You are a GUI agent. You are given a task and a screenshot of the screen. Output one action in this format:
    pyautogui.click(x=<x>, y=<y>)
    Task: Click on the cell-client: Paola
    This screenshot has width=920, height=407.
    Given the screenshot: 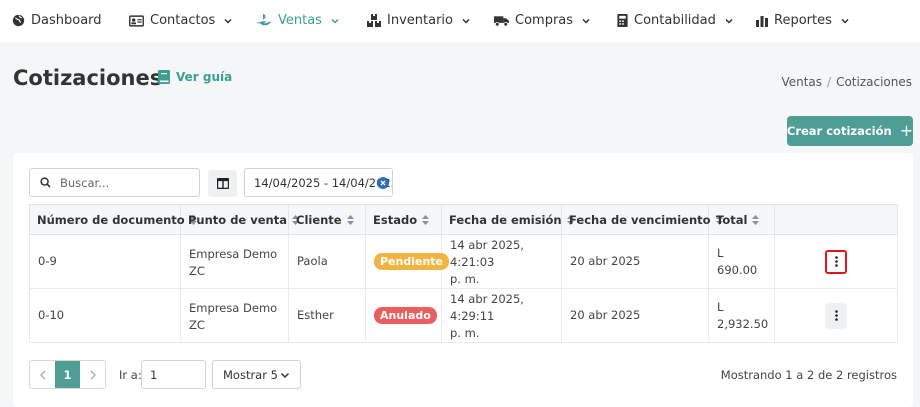 What is the action you would take?
    pyautogui.click(x=327, y=261)
    